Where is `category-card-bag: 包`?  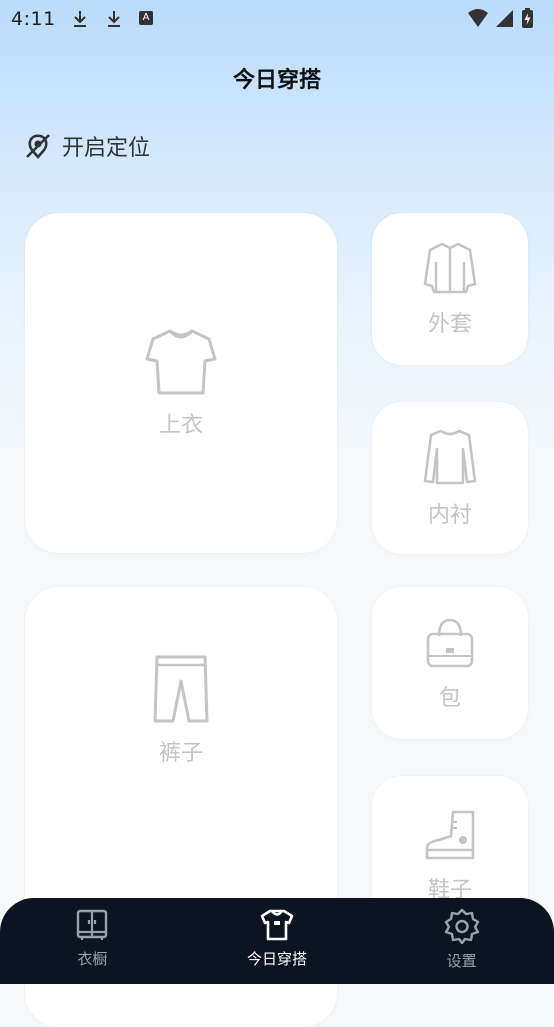
category-card-bag: 包 is located at coordinates (450, 663).